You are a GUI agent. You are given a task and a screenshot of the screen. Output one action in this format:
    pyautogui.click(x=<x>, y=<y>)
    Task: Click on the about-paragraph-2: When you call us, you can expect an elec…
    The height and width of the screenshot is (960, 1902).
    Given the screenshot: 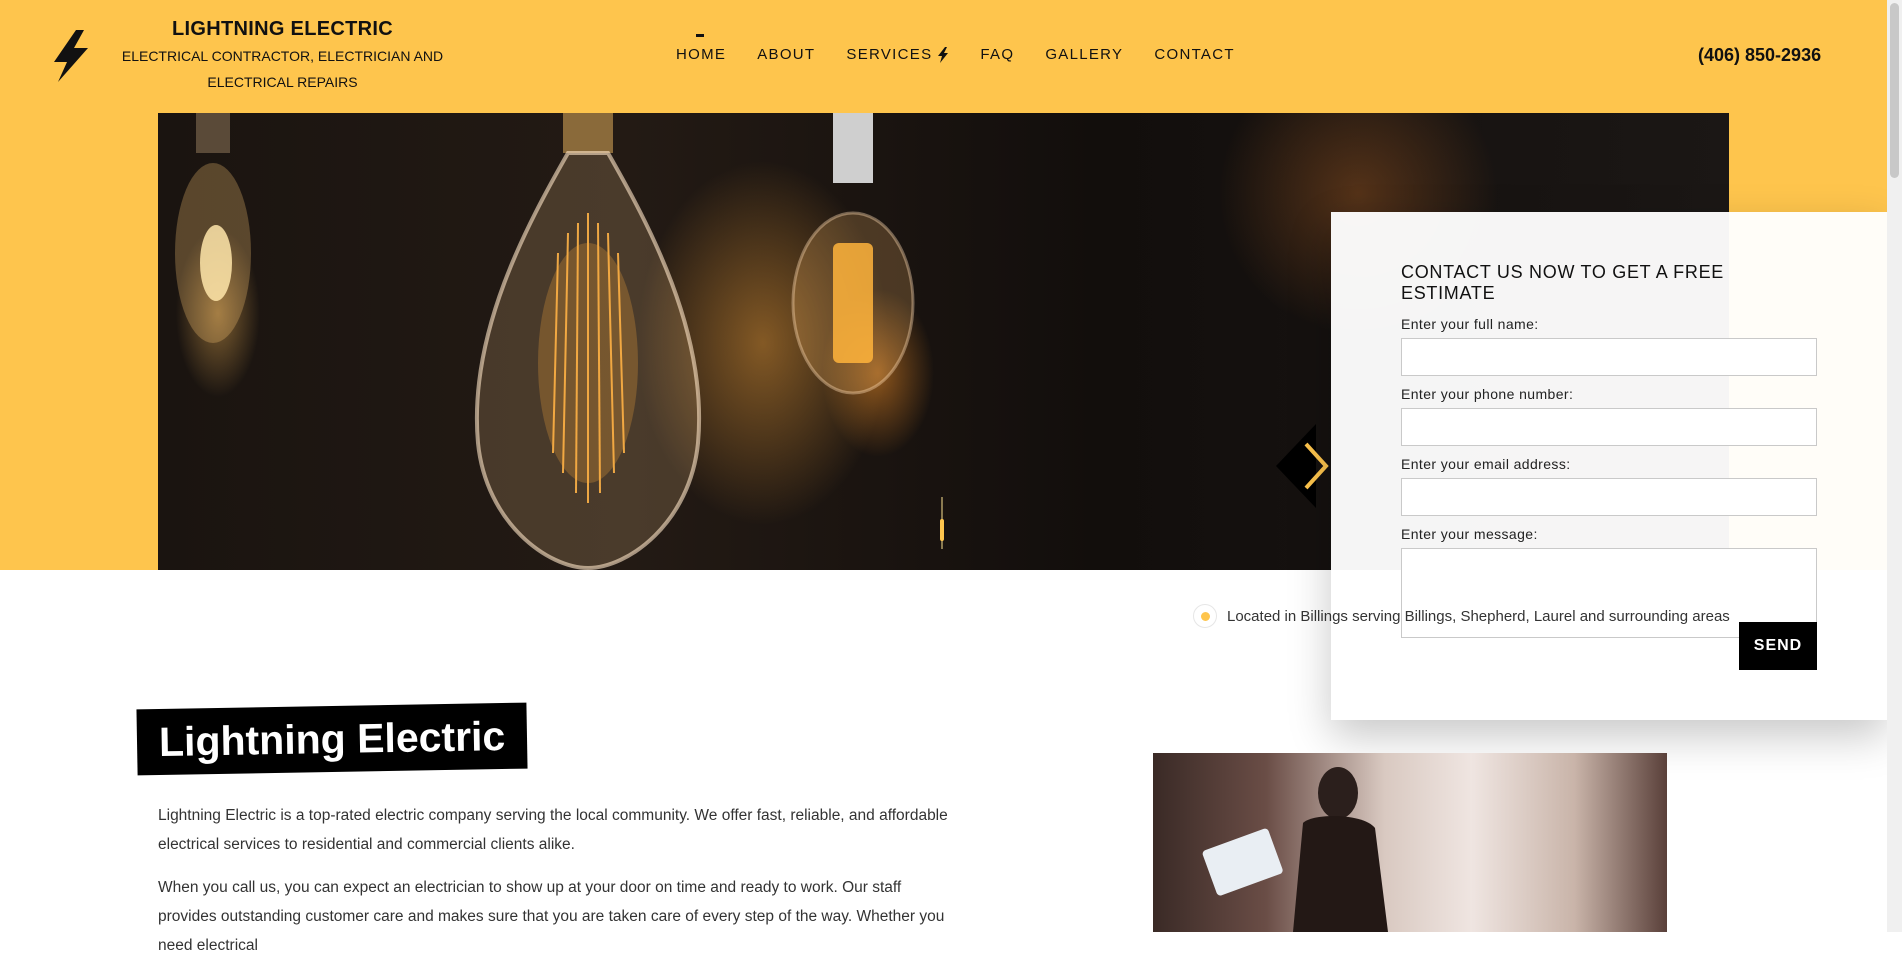 What is the action you would take?
    pyautogui.click(x=551, y=916)
    